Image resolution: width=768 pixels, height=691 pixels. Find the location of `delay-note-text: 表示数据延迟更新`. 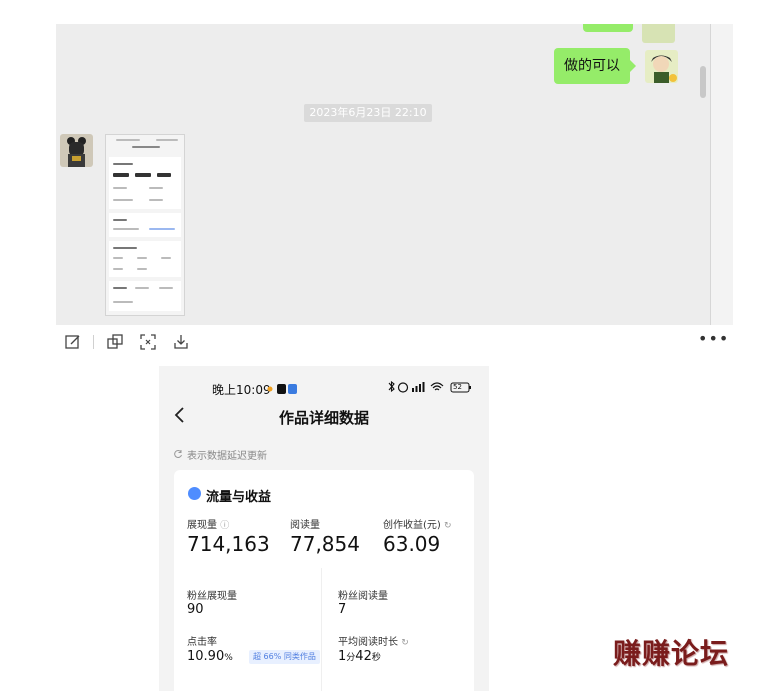

delay-note-text: 表示数据延迟更新 is located at coordinates (227, 456).